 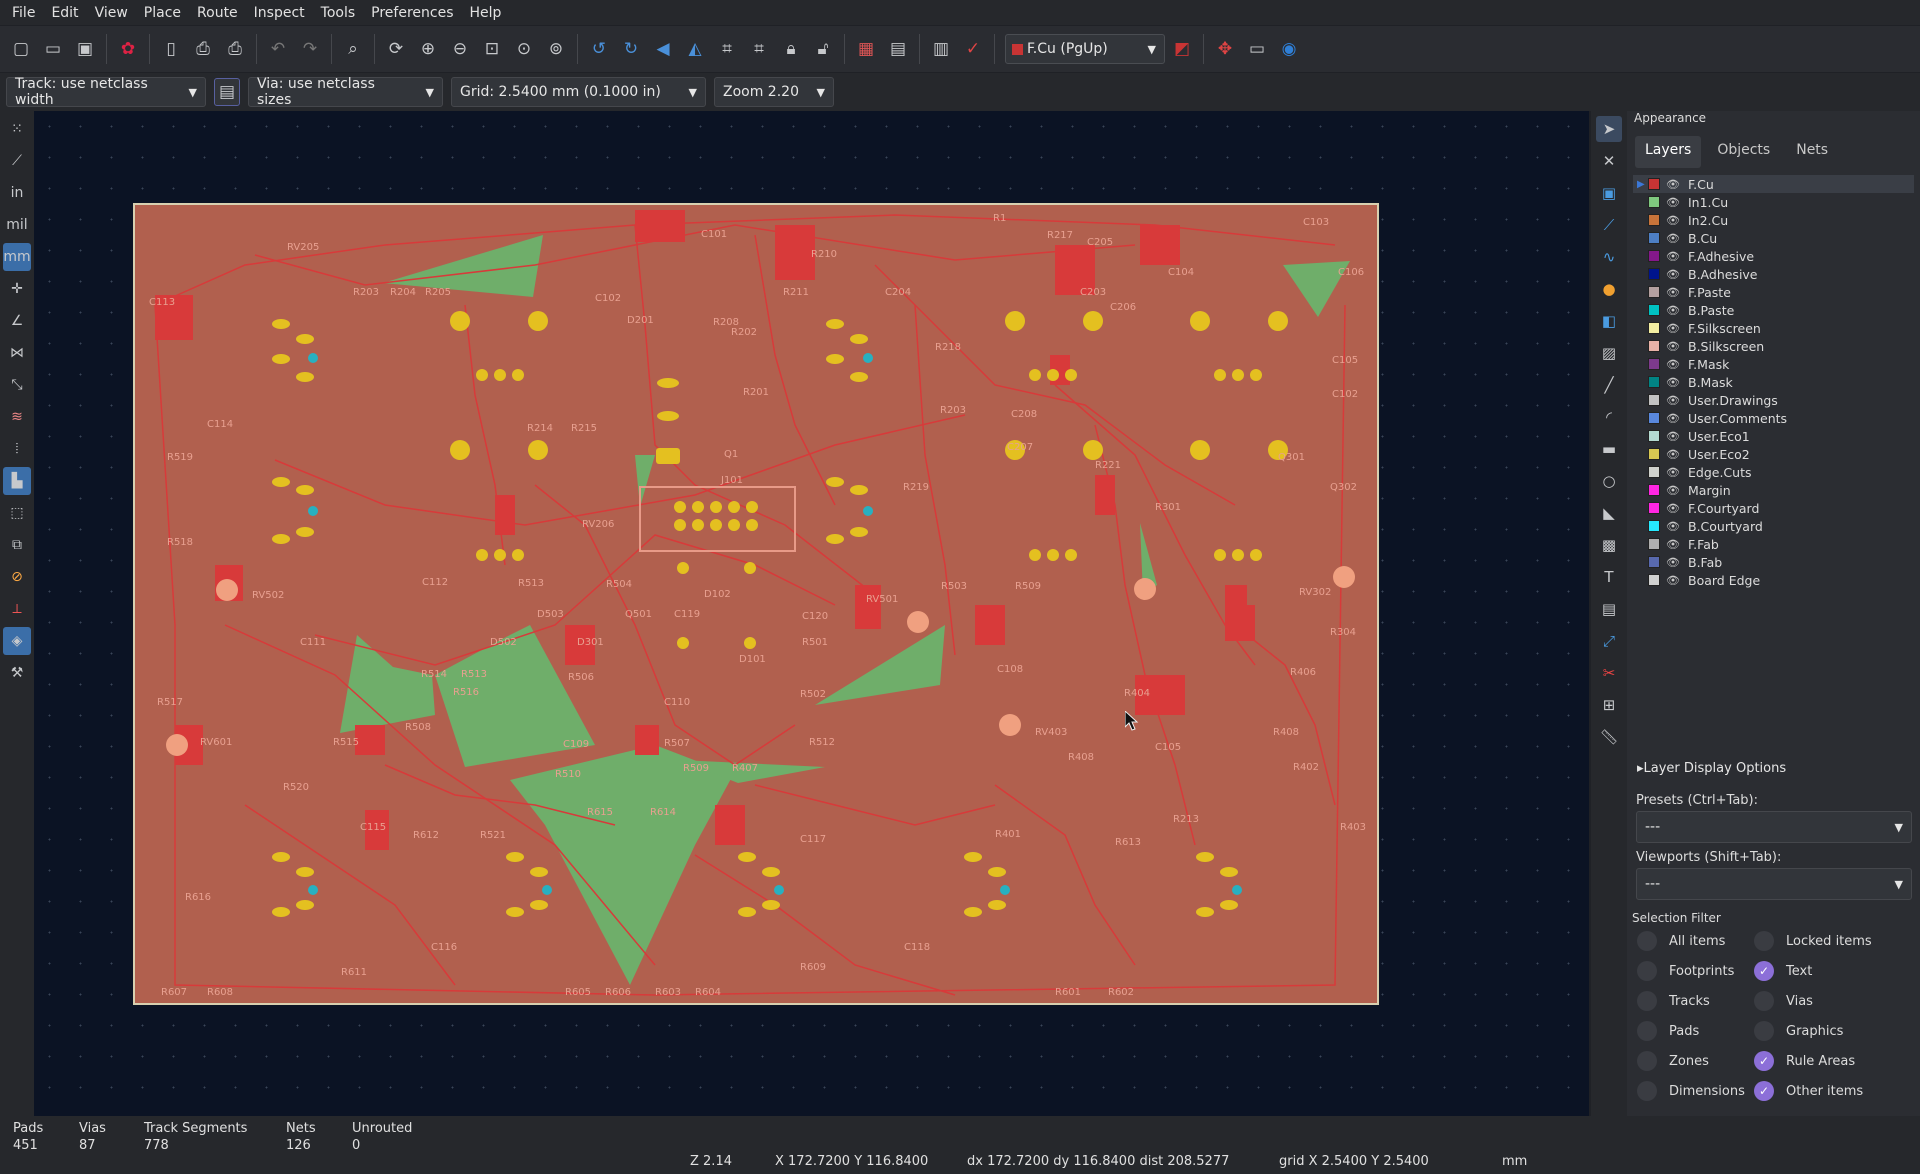 What do you see at coordinates (492, 49) in the screenshot?
I see `zoom-fit-icon: ⊡` at bounding box center [492, 49].